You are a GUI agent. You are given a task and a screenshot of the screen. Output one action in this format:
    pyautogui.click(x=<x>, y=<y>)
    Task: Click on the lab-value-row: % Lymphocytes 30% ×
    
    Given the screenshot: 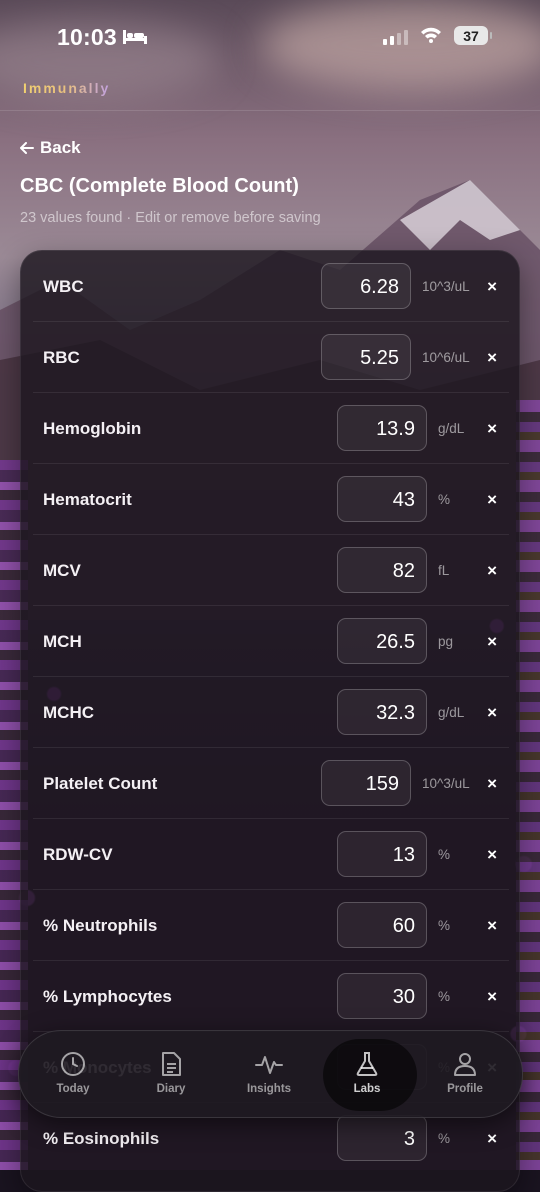 What is the action you would take?
    pyautogui.click(x=270, y=996)
    